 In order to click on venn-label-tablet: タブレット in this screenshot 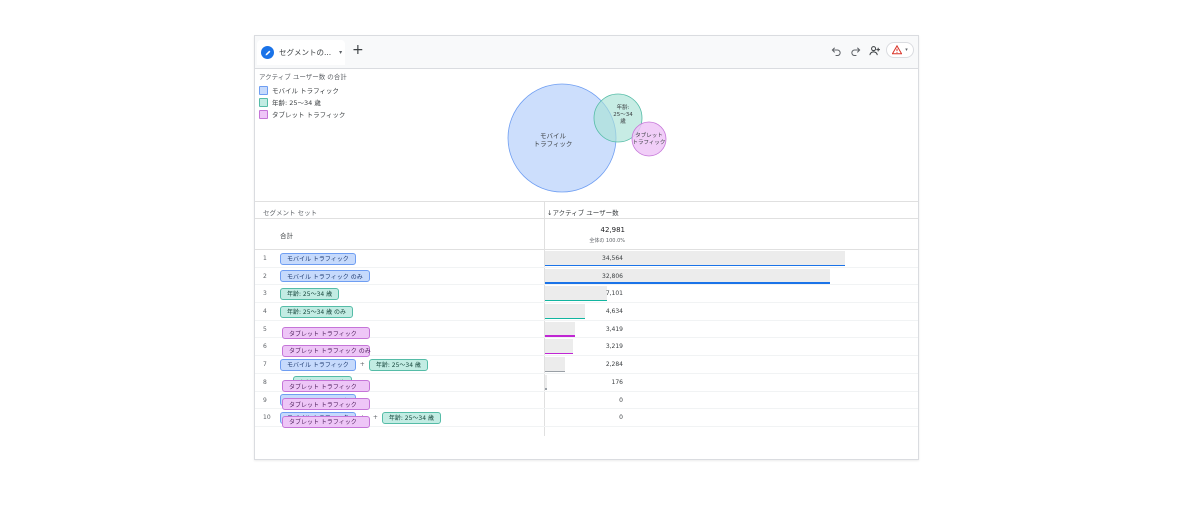, I will do `click(649, 135)`.